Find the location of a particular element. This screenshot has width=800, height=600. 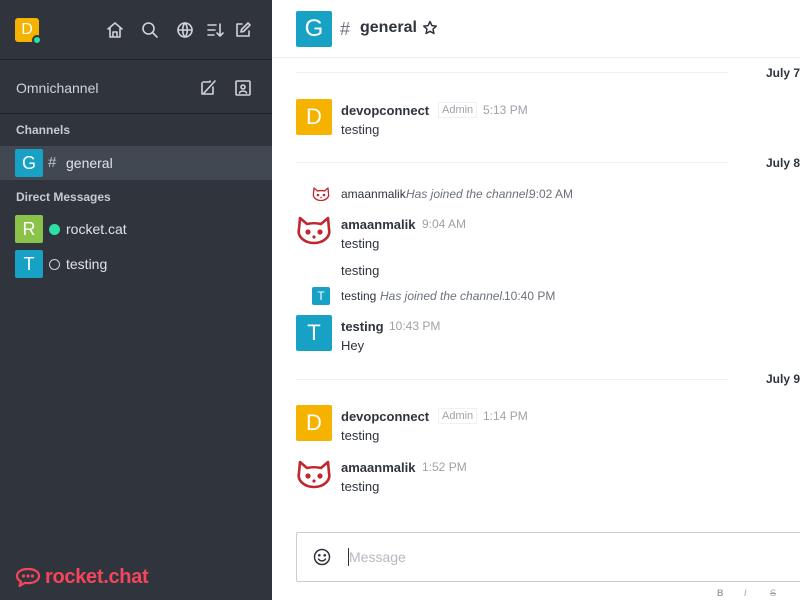

room-avatar: R is located at coordinates (29, 229).